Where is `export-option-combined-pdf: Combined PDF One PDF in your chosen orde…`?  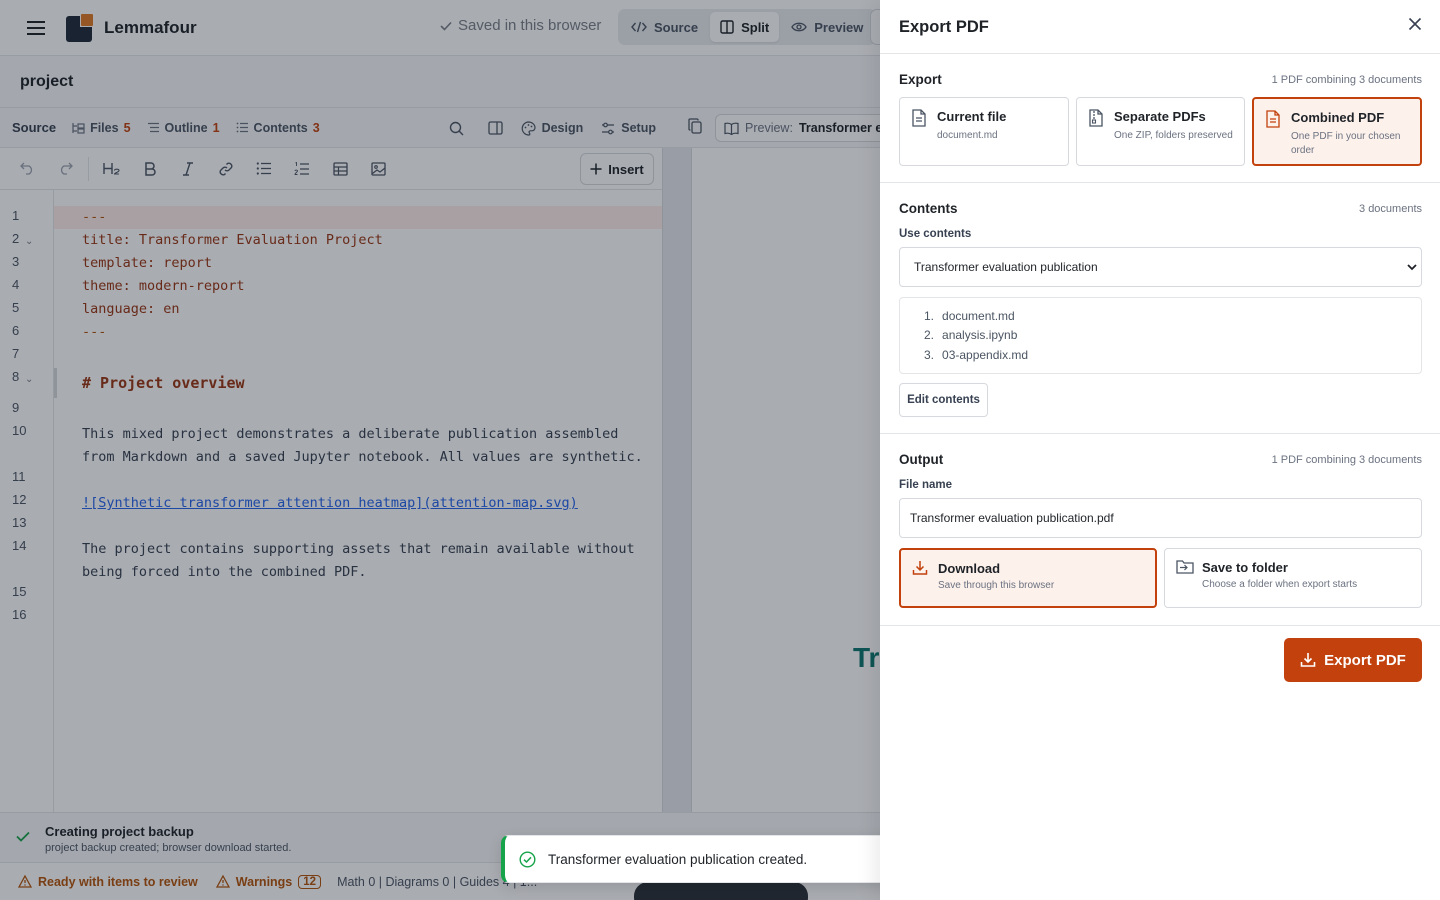 export-option-combined-pdf: Combined PDF One PDF in your chosen orde… is located at coordinates (1337, 131).